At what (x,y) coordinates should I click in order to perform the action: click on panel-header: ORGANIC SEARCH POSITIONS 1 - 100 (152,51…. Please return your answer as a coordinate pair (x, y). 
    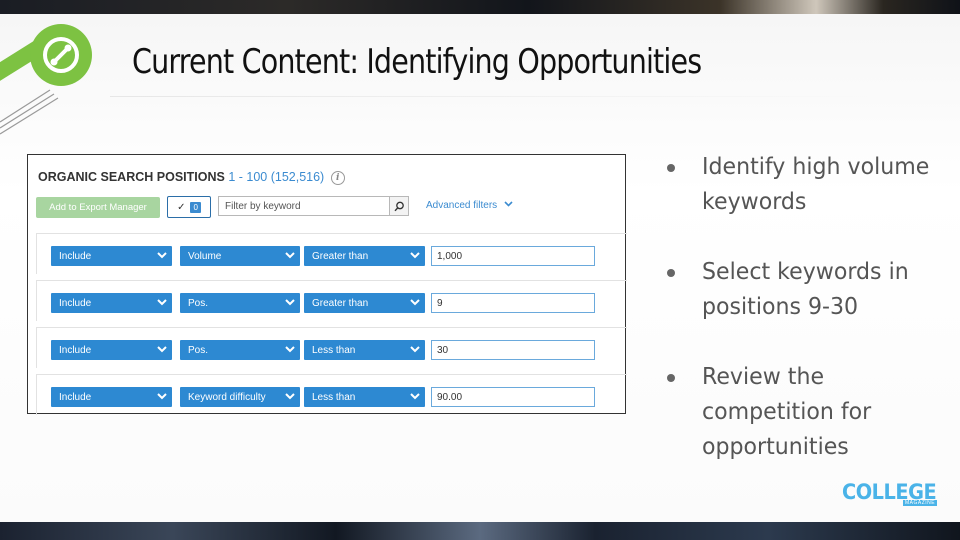
    Looking at the image, I should click on (191, 177).